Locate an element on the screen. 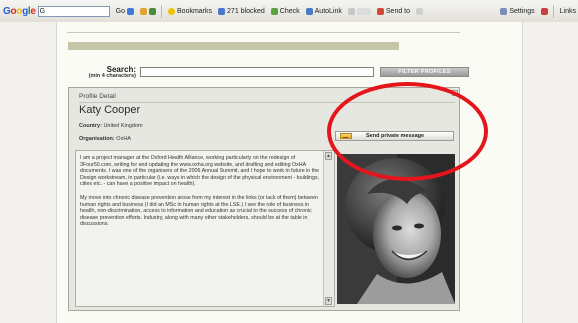 Image resolution: width=578 pixels, height=323 pixels. blocked-label: 271 blocked is located at coordinates (246, 11).